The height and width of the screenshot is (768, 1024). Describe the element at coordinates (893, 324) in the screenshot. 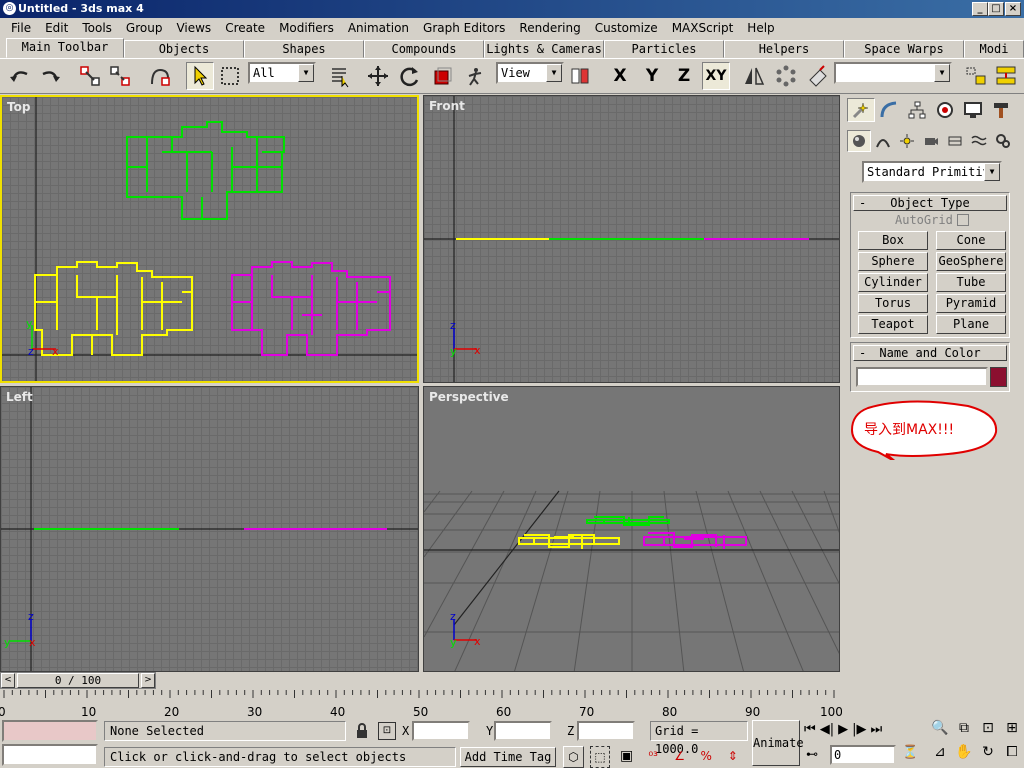

I see `teapot-button: Teapot` at that location.